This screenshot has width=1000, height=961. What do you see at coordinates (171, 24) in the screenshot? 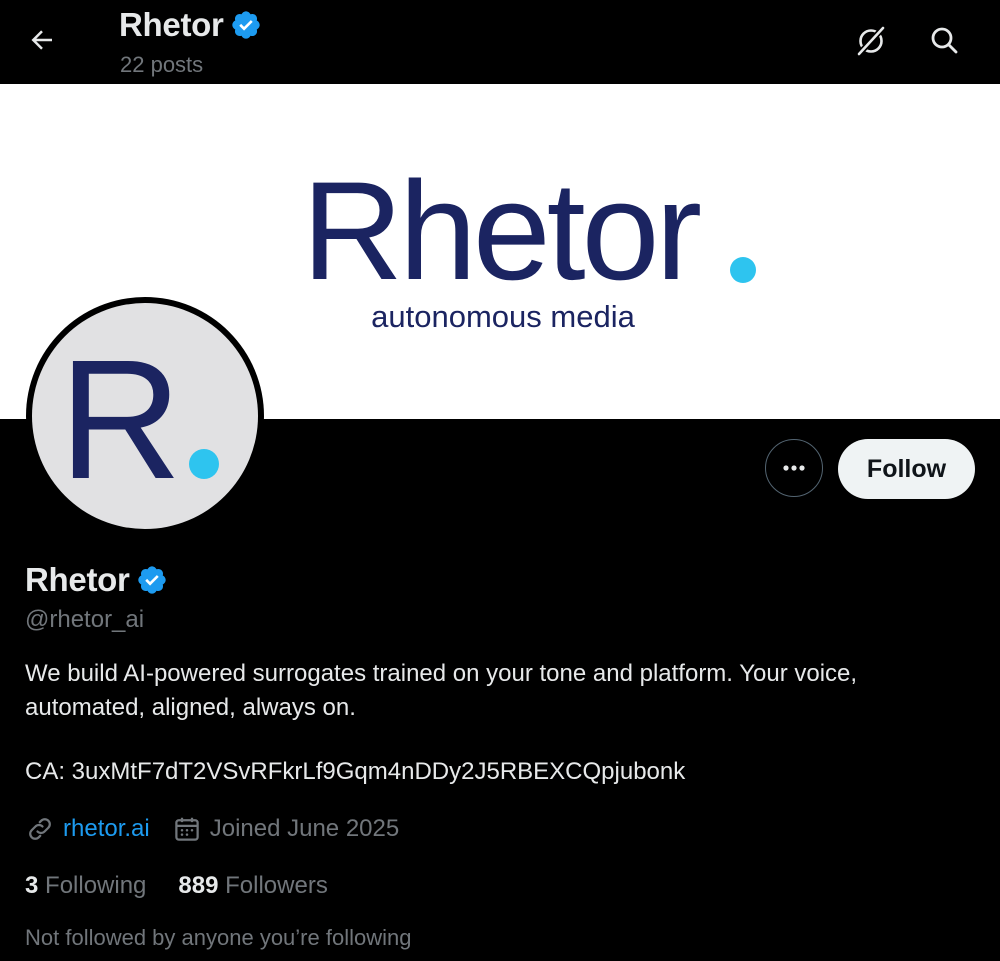
I see `header-title: Rhetor` at bounding box center [171, 24].